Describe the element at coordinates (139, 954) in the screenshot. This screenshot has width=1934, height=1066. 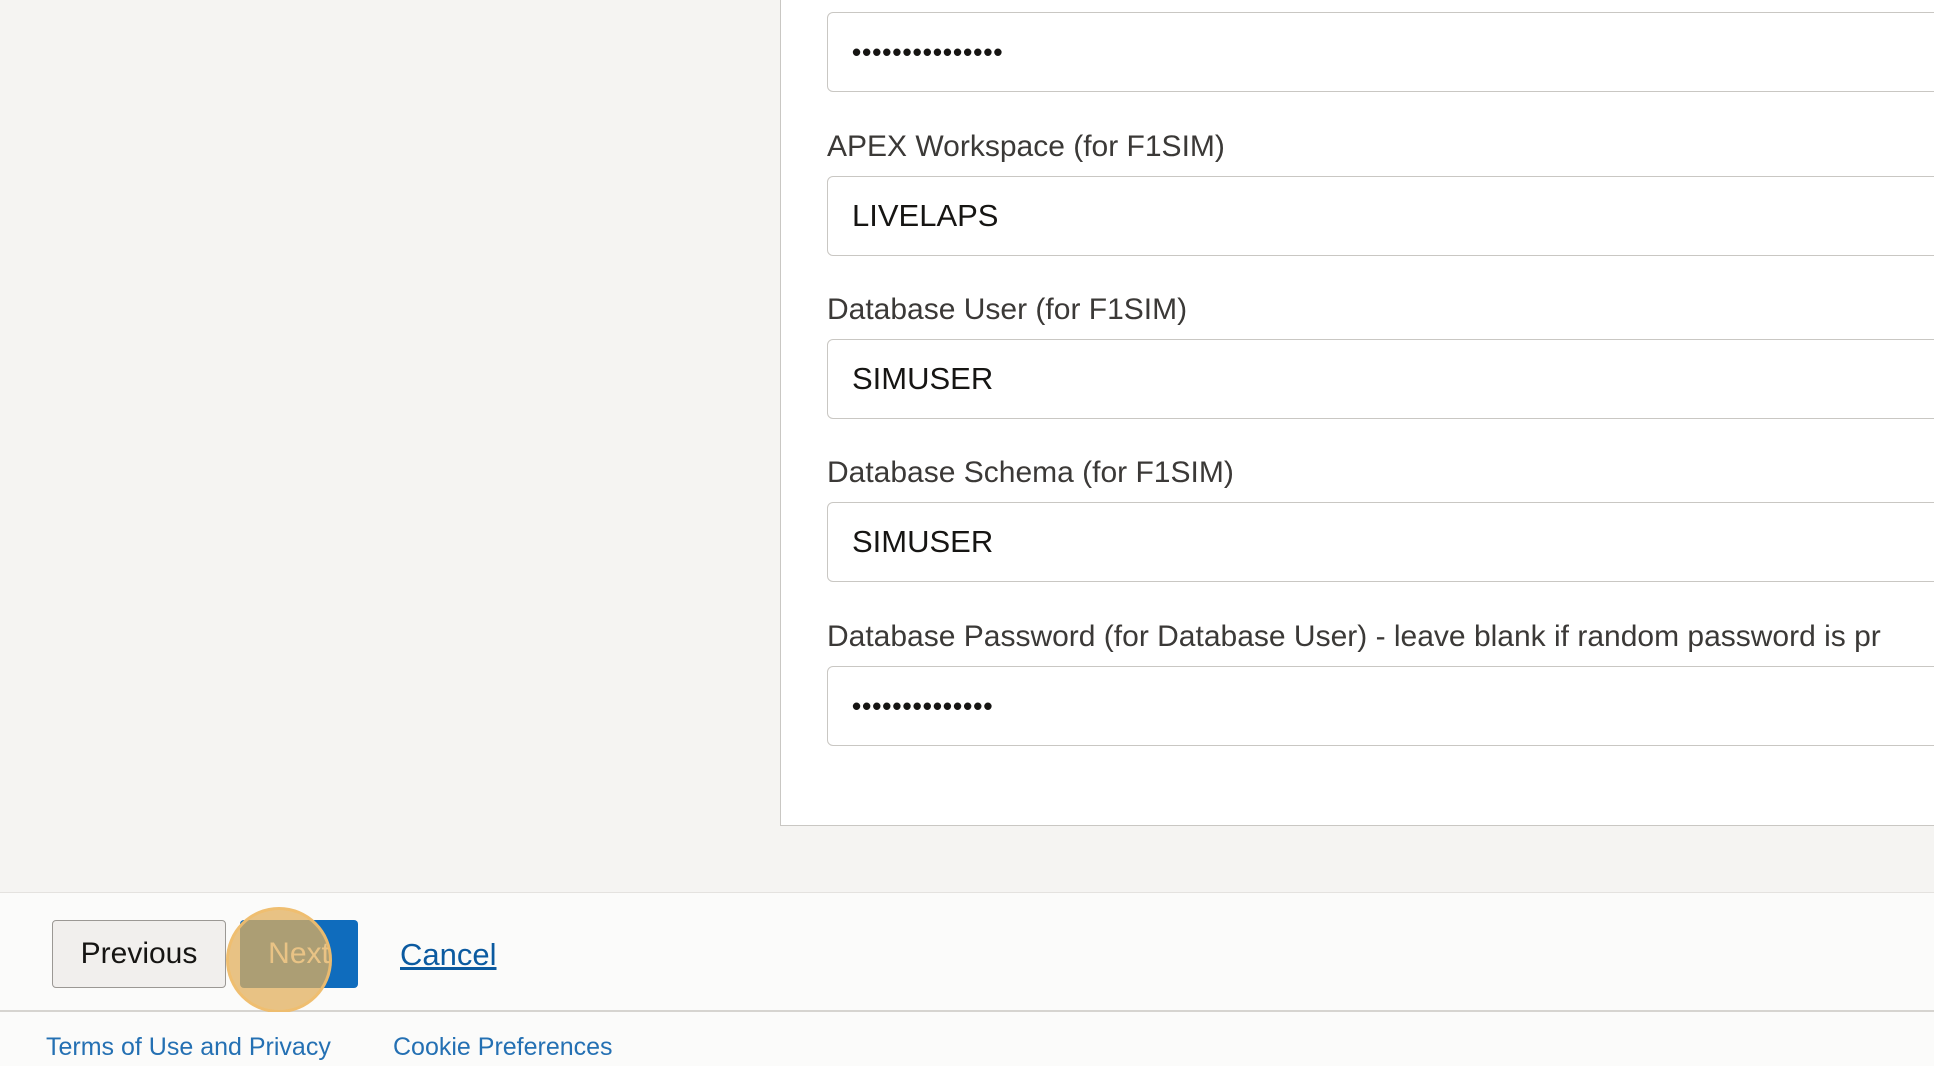
I see `previous-button: Previous` at that location.